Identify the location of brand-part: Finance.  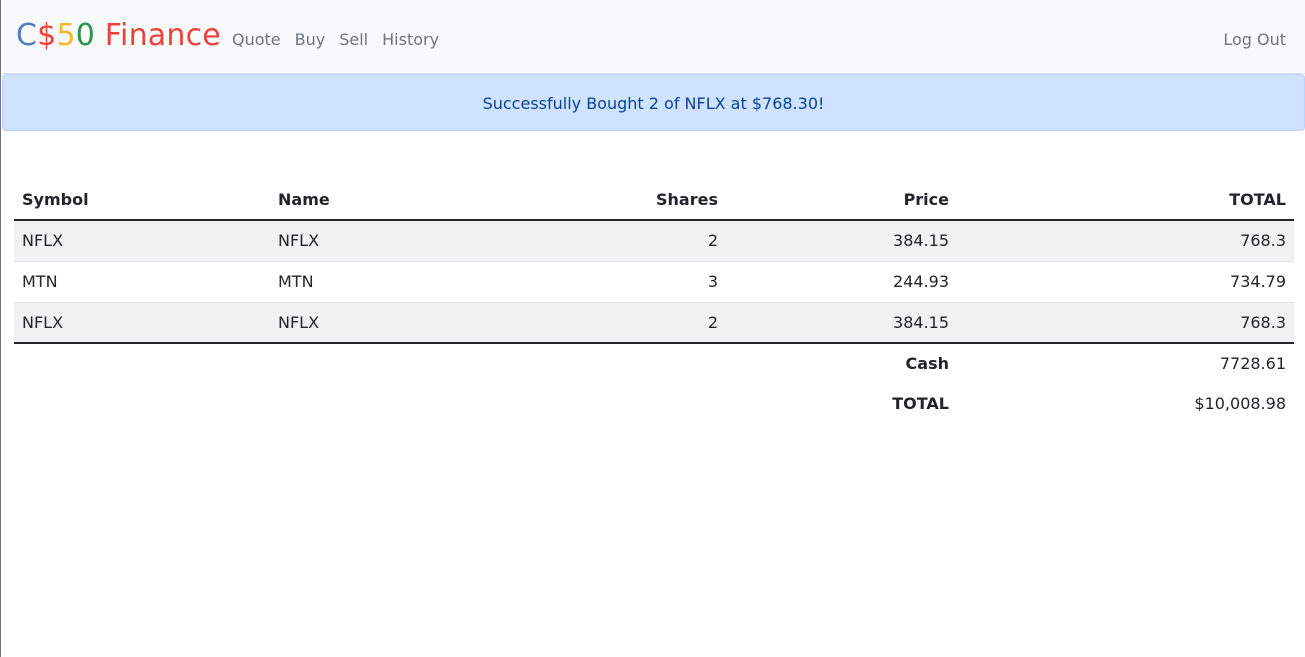
(158, 35).